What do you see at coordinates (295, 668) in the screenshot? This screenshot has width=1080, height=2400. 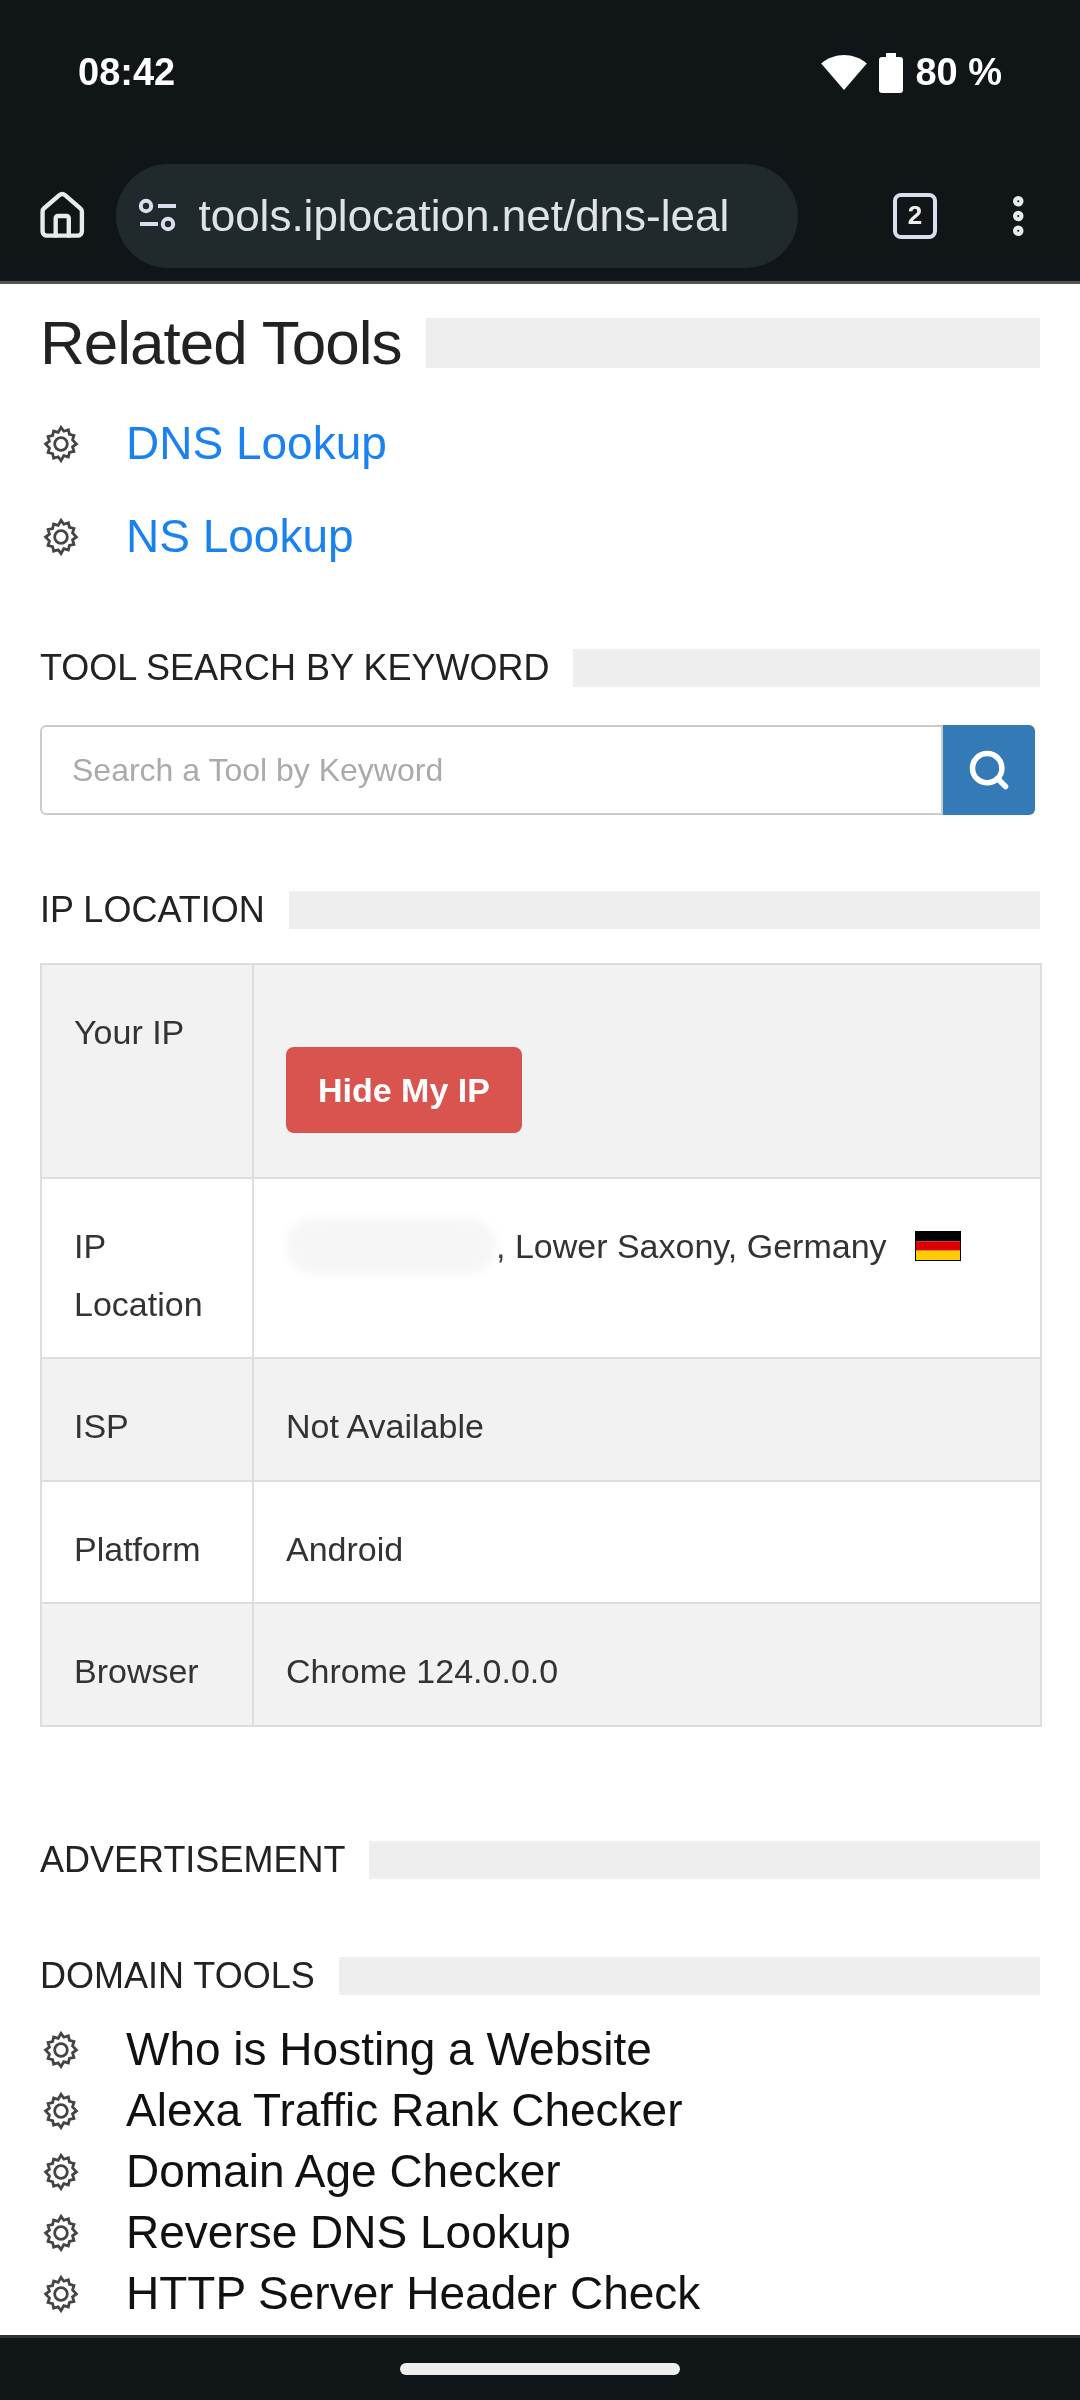 I see `section-title: TOOL SEARCH BY KEYWORD` at bounding box center [295, 668].